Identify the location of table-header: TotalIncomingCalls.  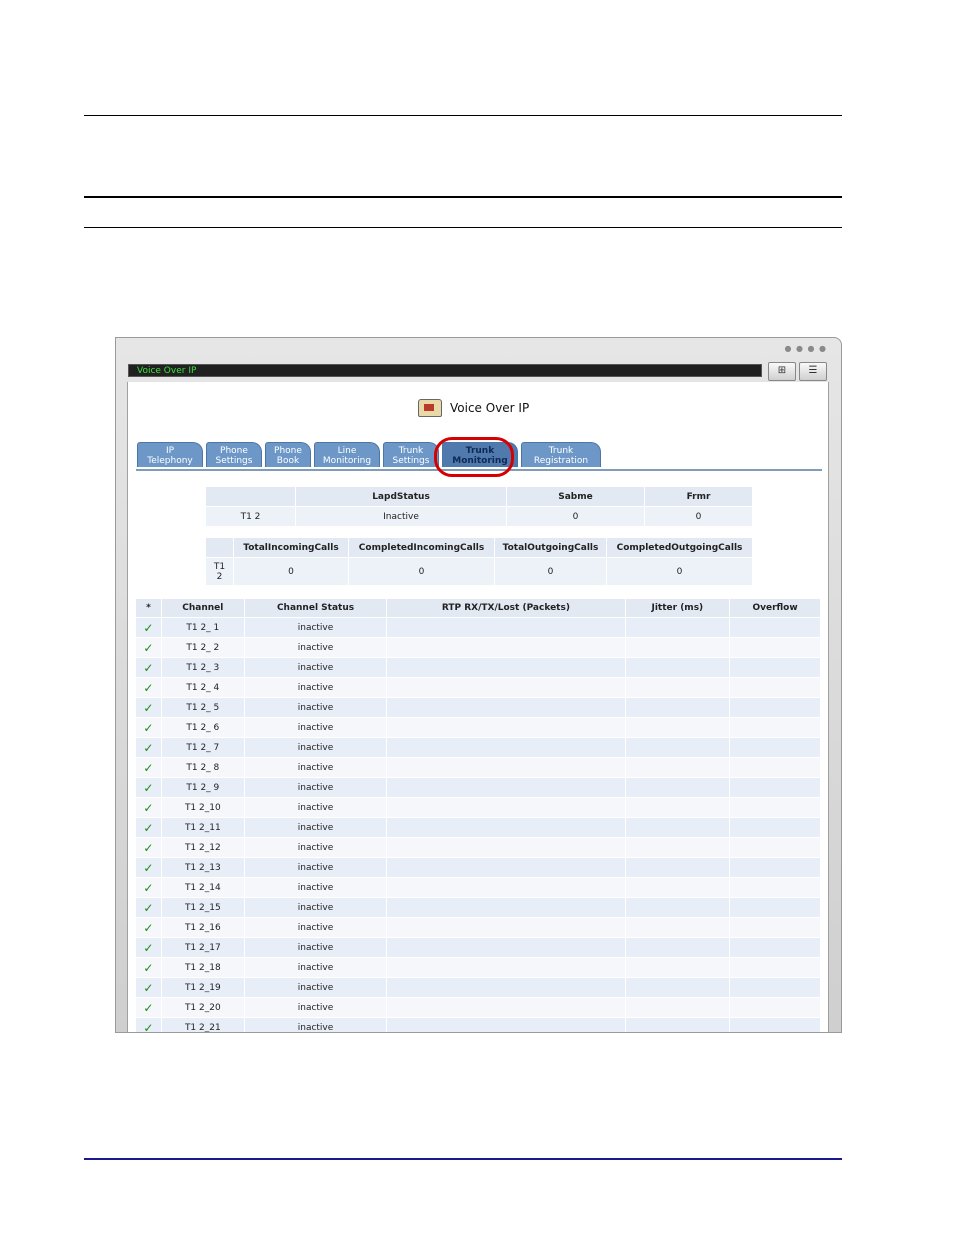
(291, 547).